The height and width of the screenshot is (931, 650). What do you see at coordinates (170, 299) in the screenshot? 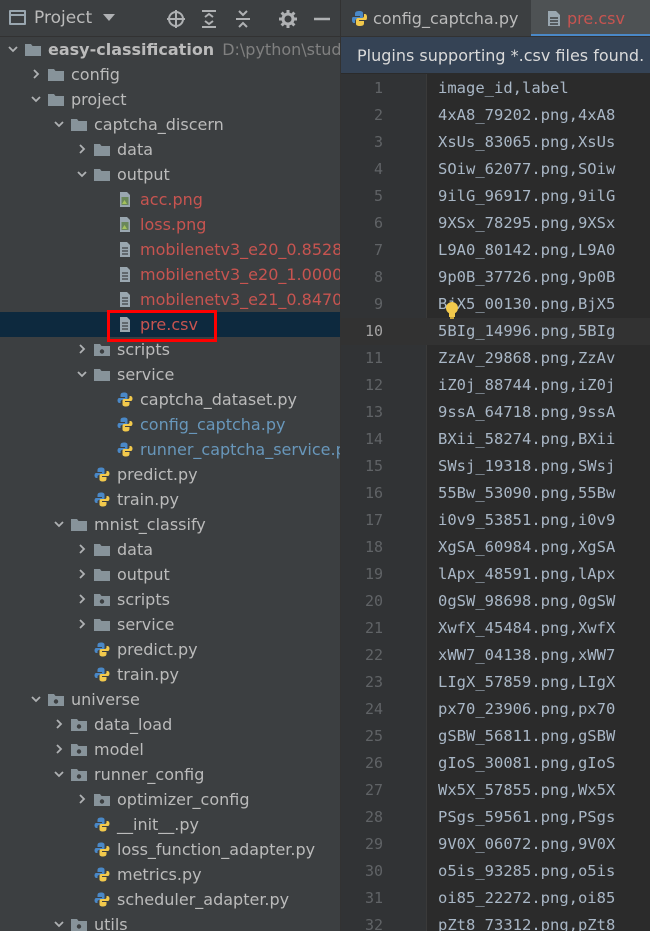
I see `tree-item-mobilenetv3-e21-0-84700: mobilenetv3_e21_0.84700.` at bounding box center [170, 299].